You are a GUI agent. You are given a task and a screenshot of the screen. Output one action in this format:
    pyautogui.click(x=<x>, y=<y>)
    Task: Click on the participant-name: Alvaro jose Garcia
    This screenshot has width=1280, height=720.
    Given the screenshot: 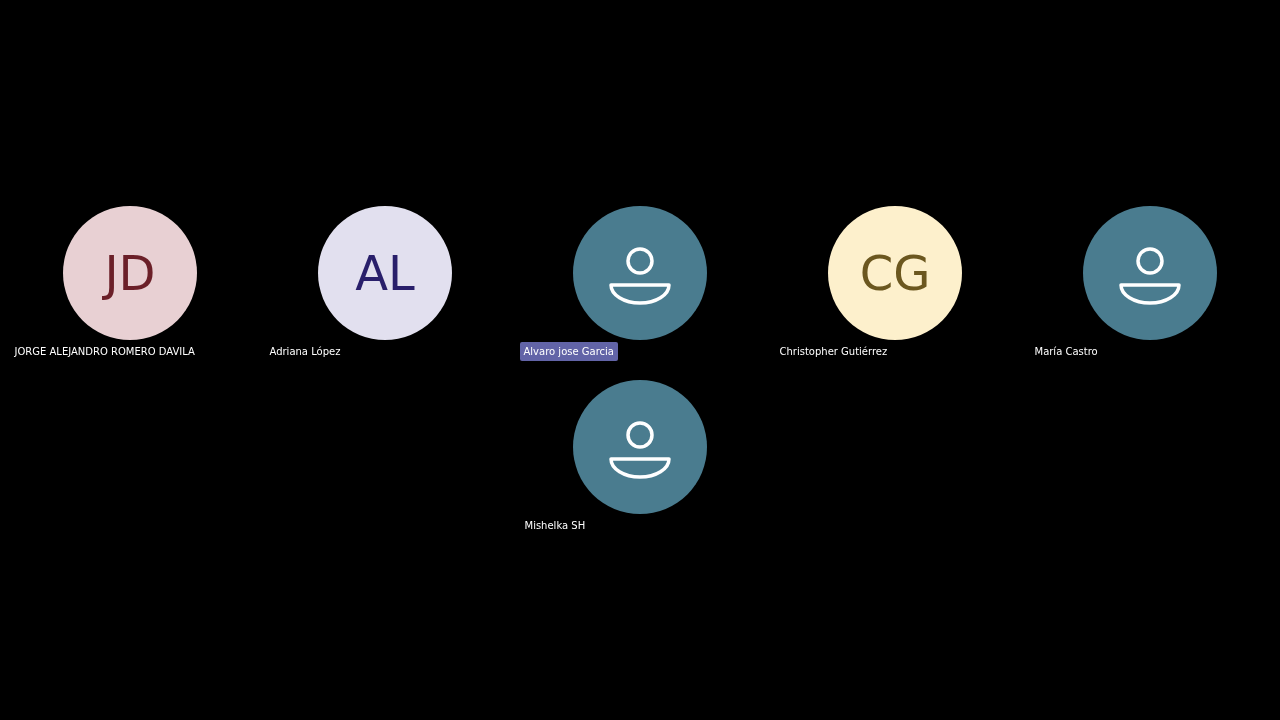 What is the action you would take?
    pyautogui.click(x=568, y=351)
    